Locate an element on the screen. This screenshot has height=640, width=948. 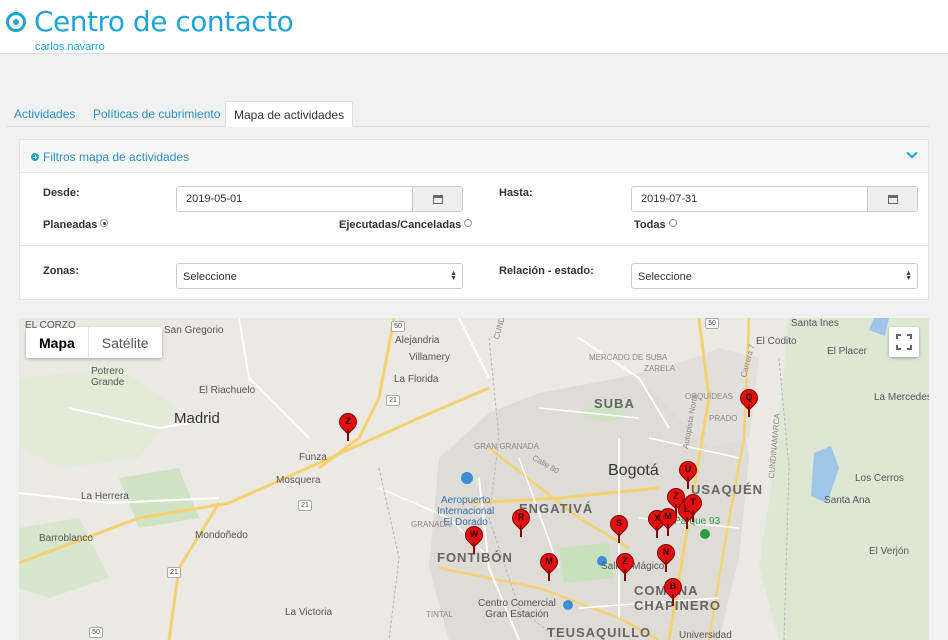
filters-panel-title: Filtros mapa de actividades is located at coordinates (116, 157).